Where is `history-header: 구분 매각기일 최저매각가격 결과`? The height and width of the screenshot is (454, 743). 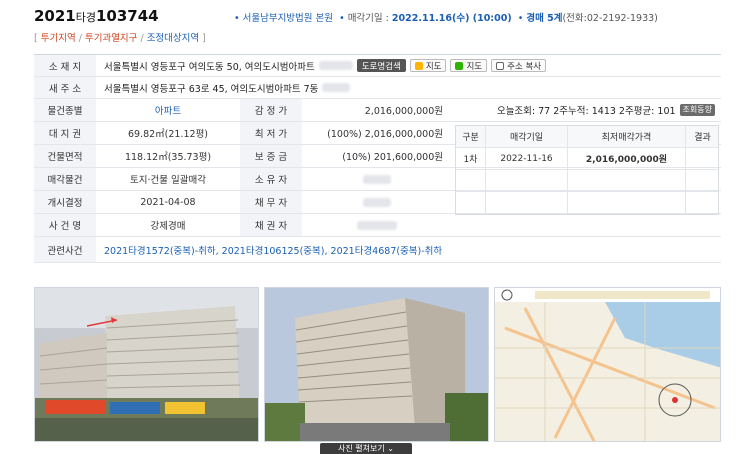
history-header: 구분 매각기일 최저매각가격 결과 is located at coordinates (587, 137).